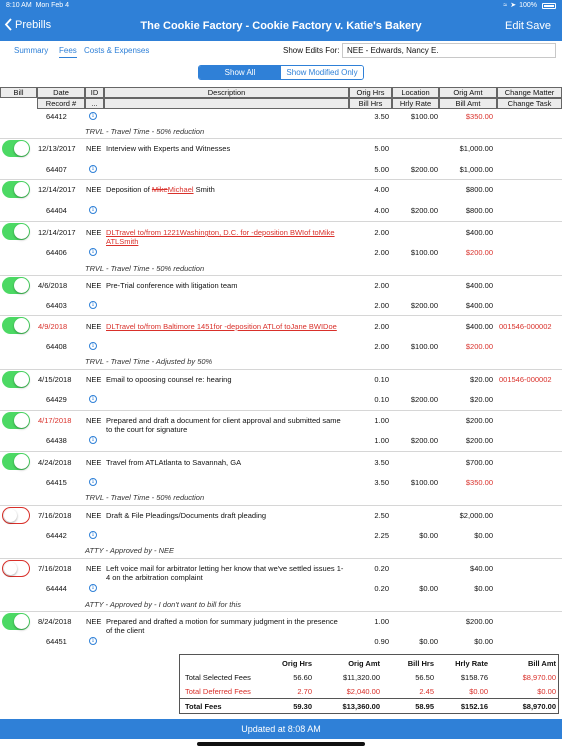 The height and width of the screenshot is (750, 562). I want to click on bill-hrs: 3.50, so click(381, 482).